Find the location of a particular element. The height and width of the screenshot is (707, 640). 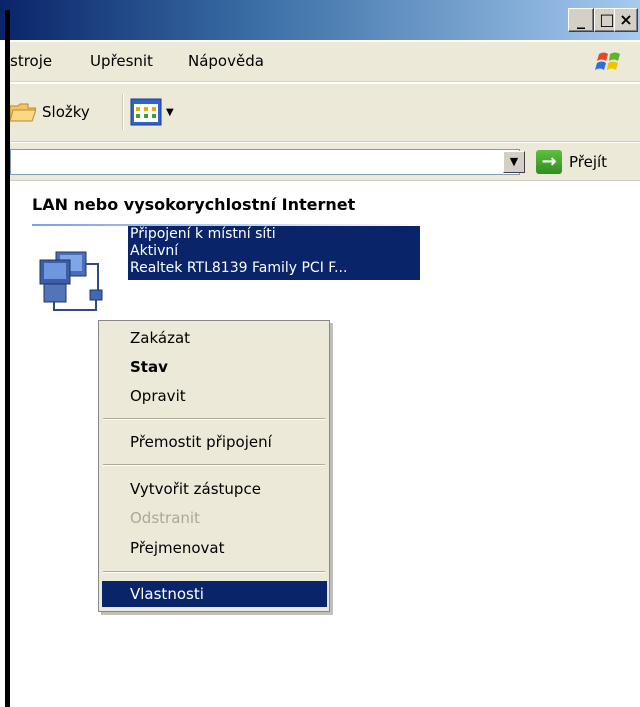

folders-label: Složky is located at coordinates (66, 112).